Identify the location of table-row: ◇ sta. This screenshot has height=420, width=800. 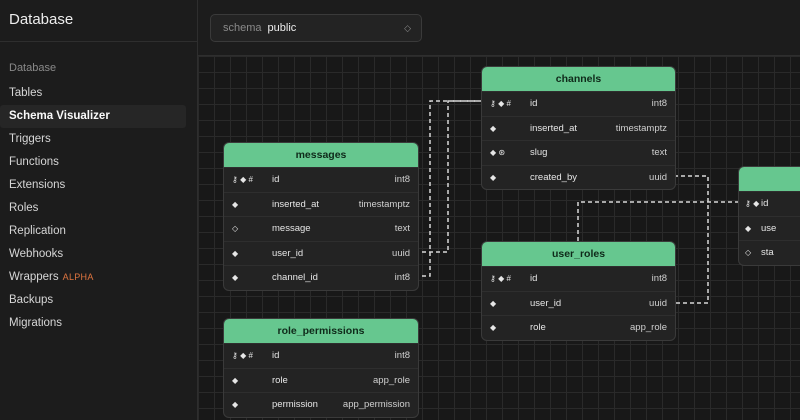
(769, 252).